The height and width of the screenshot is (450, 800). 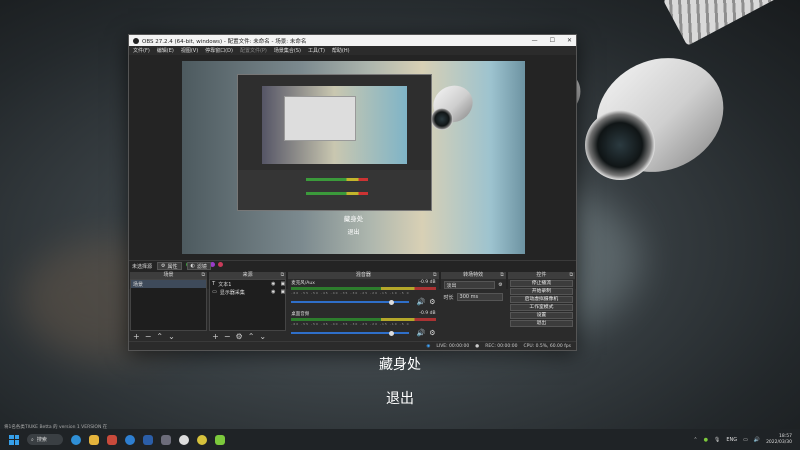 I want to click on filters-button: ◐ 滤镜, so click(x=198, y=266).